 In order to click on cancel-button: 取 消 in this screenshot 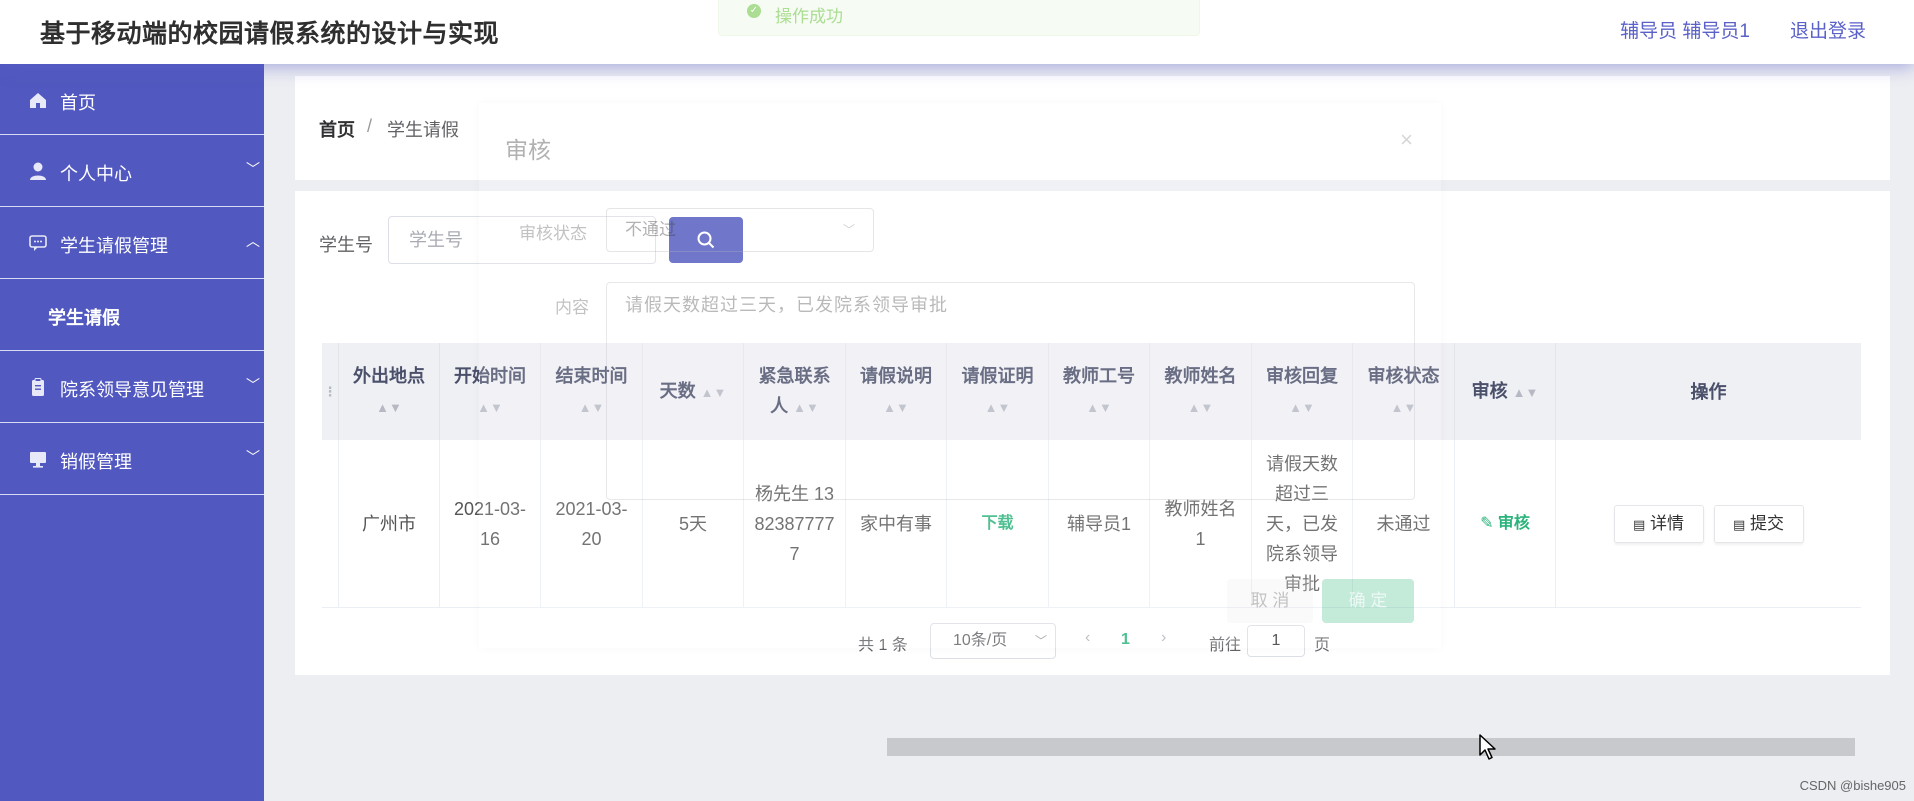, I will do `click(1270, 601)`.